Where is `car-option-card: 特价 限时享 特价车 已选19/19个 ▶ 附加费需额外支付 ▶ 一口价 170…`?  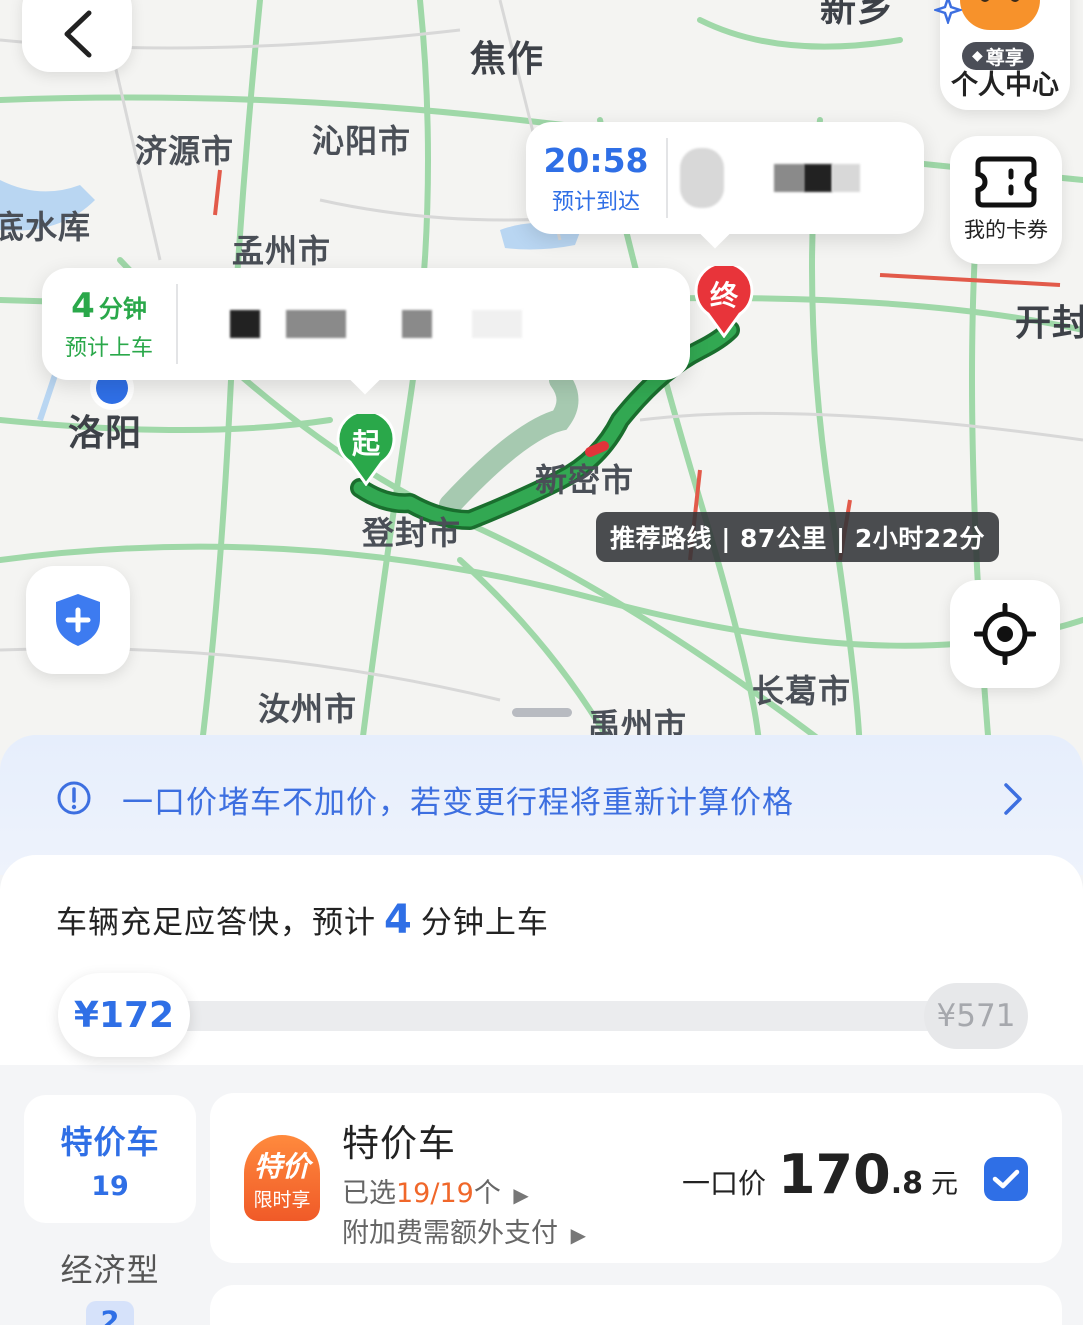
car-option-card: 特价 限时享 特价车 已选19/19个 ▶ 附加费需额外支付 ▶ 一口价 170… is located at coordinates (636, 1178).